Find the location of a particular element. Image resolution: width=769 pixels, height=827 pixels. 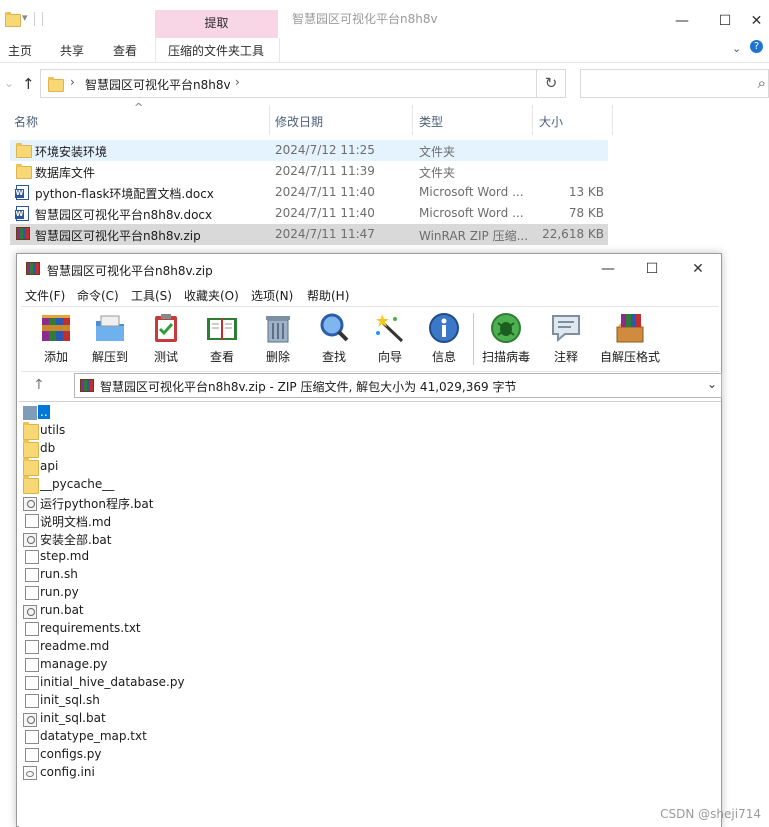

up-arrow-icon: ↑ is located at coordinates (28, 84).